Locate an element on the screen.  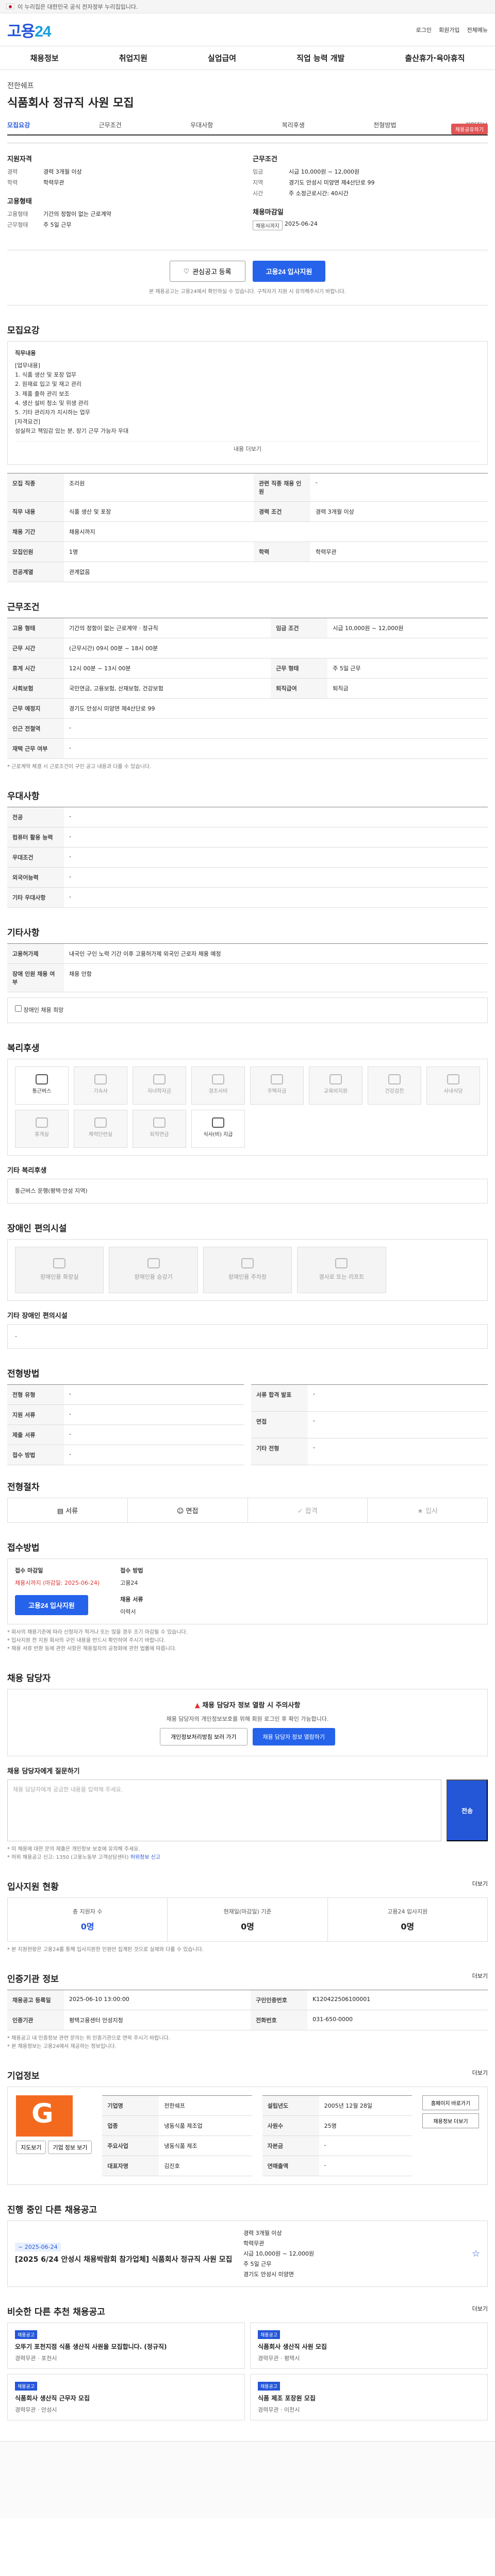
other-job-detail: 경력 3개월 이상 is located at coordinates (262, 2233).